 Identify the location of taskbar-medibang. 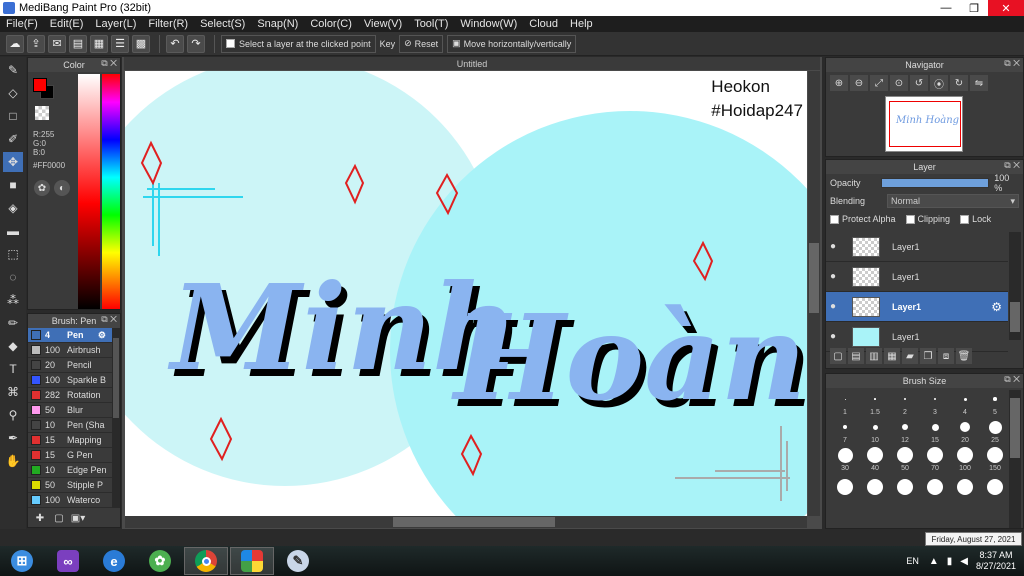
(252, 561).